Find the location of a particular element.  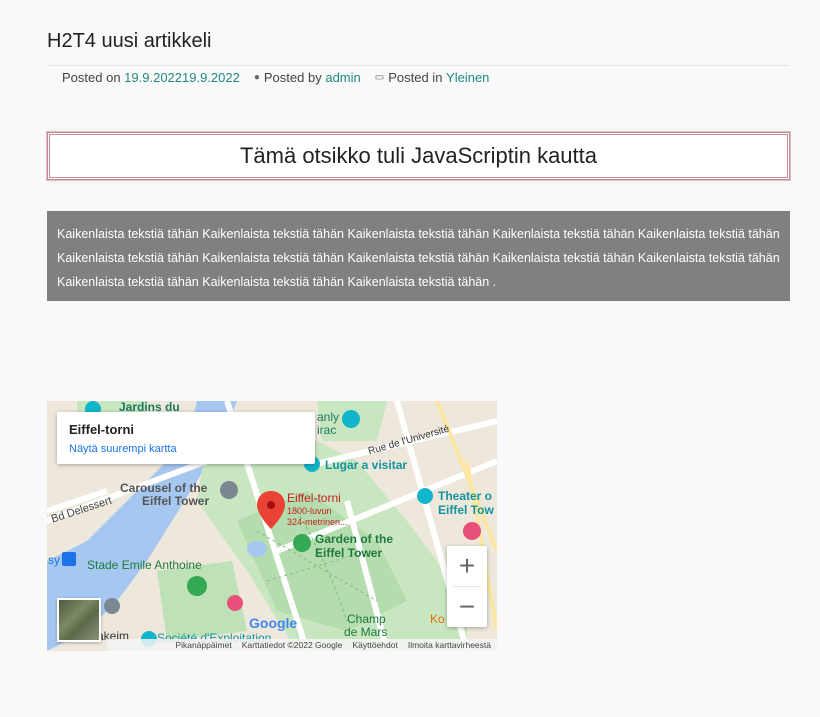

poi-garden-icon is located at coordinates (302, 543).